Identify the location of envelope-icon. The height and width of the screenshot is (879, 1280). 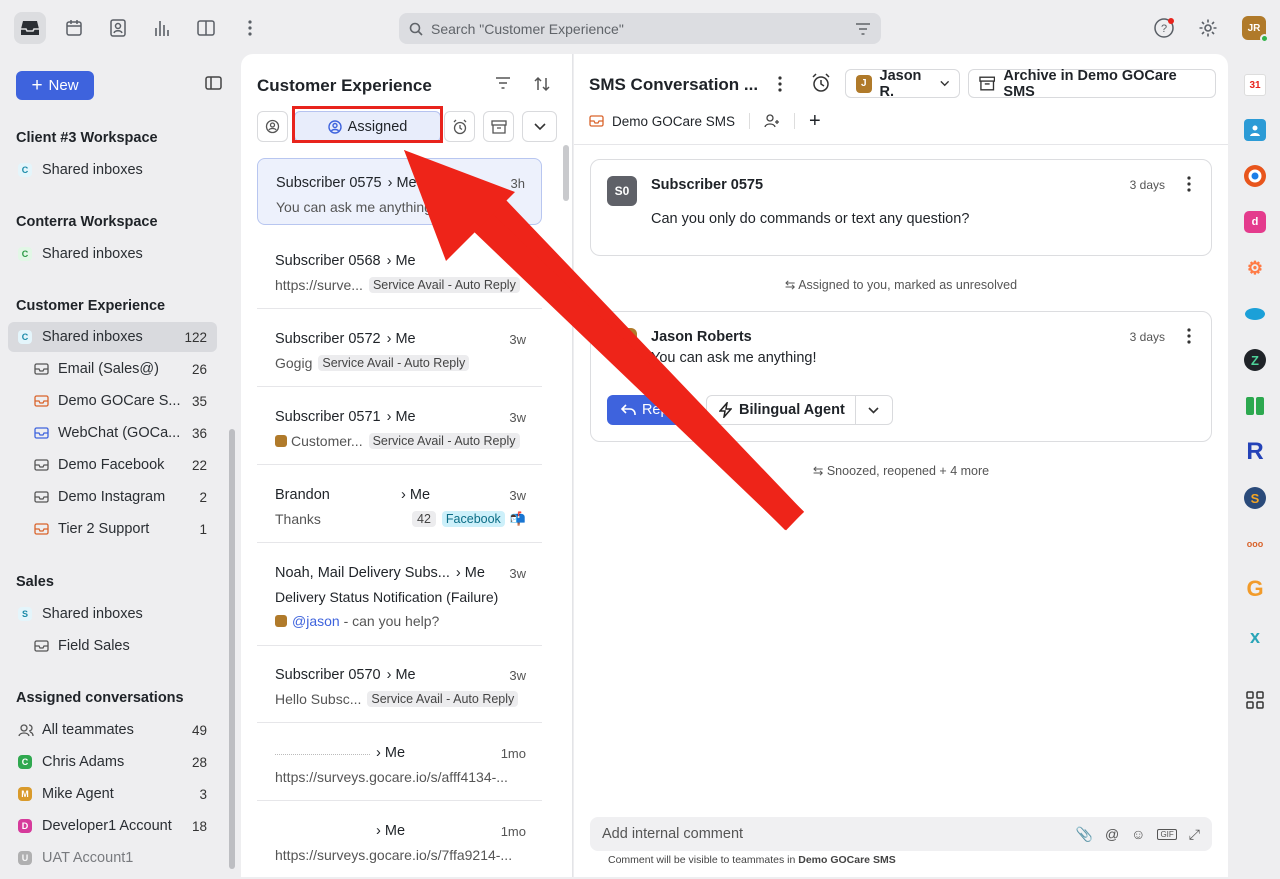
(41, 369).